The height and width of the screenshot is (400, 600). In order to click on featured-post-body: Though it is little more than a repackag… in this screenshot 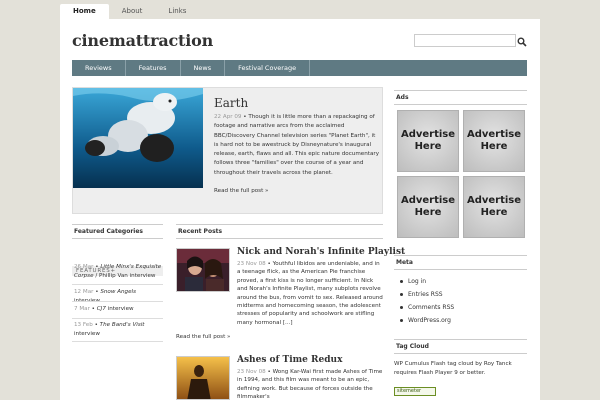, I will do `click(297, 145)`.